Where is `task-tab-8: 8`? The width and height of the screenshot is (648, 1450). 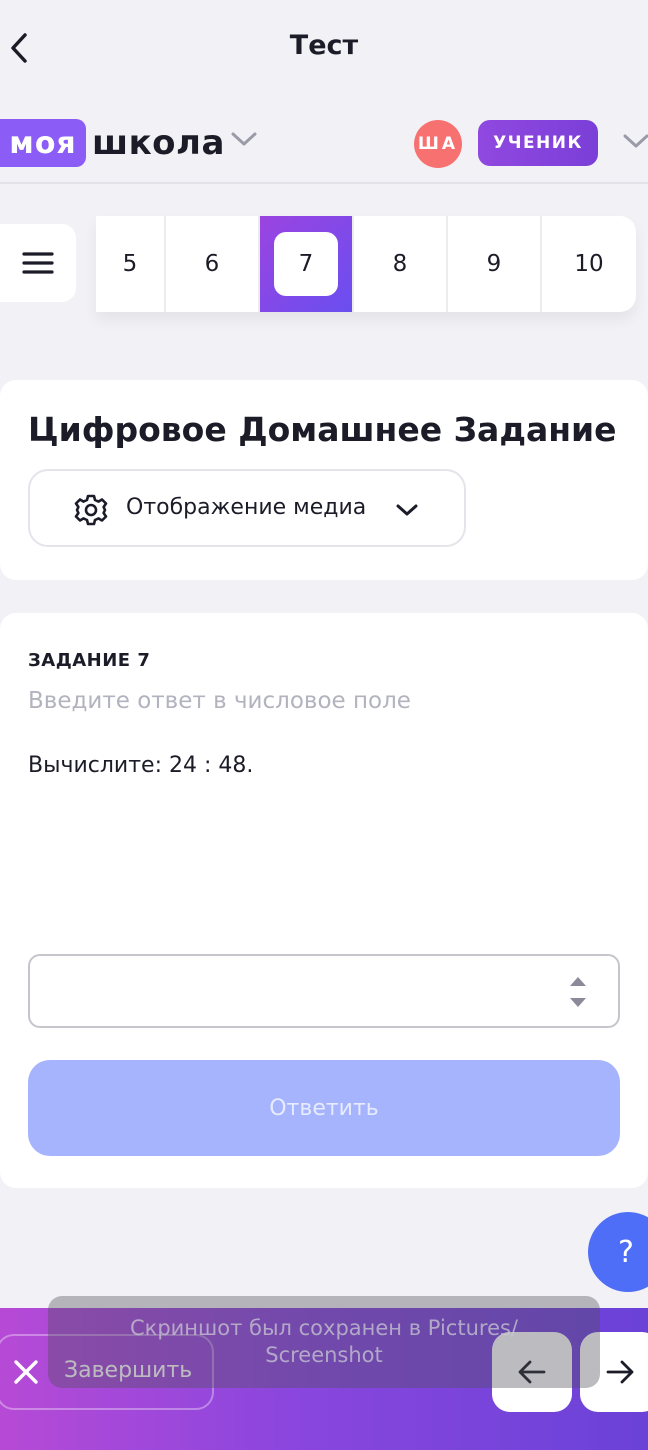 task-tab-8: 8 is located at coordinates (401, 264).